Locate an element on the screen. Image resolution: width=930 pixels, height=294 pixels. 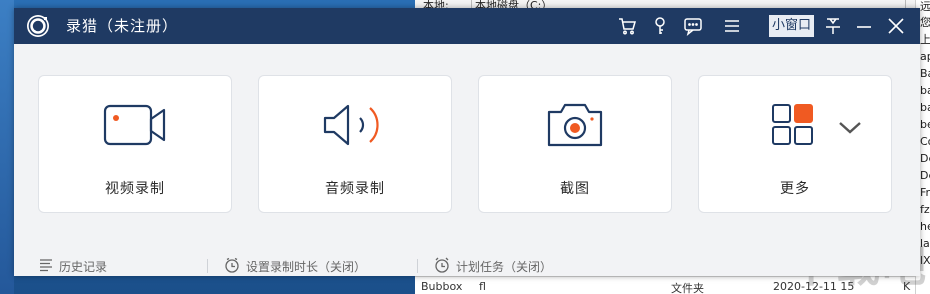
video-record-card: 视频录制 is located at coordinates (135, 144).